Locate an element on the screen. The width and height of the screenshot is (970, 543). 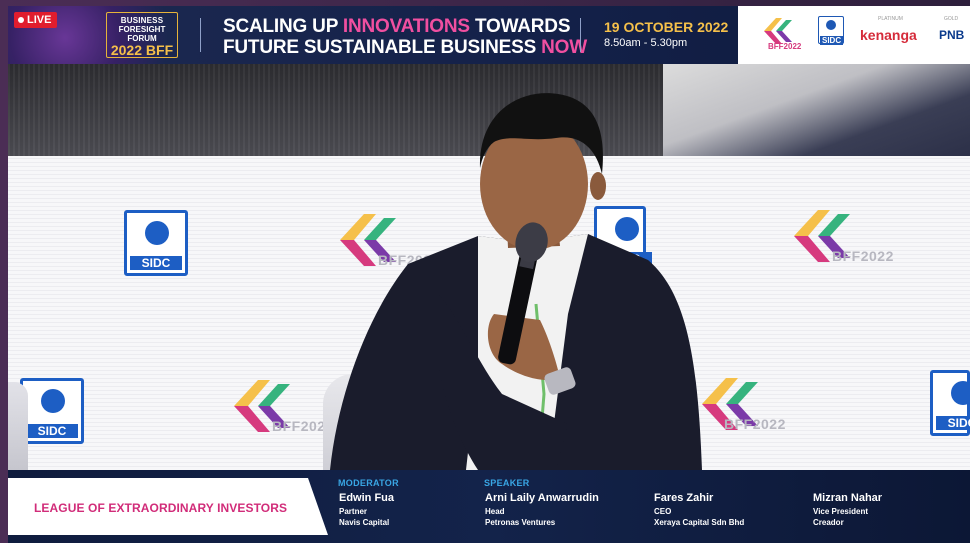
headline-part3: FUTURE SUSTAINABLE BUSINESS is located at coordinates (382, 47).